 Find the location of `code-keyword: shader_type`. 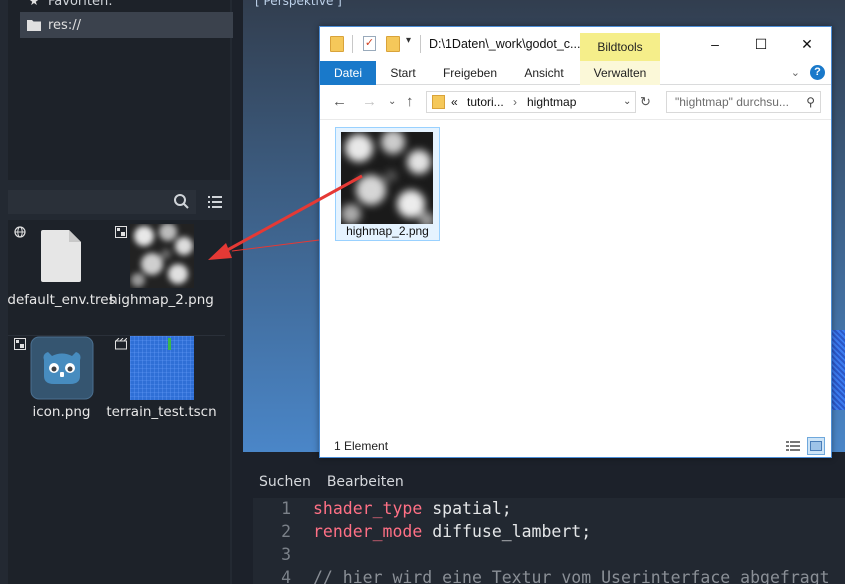

code-keyword: shader_type is located at coordinates (368, 508).